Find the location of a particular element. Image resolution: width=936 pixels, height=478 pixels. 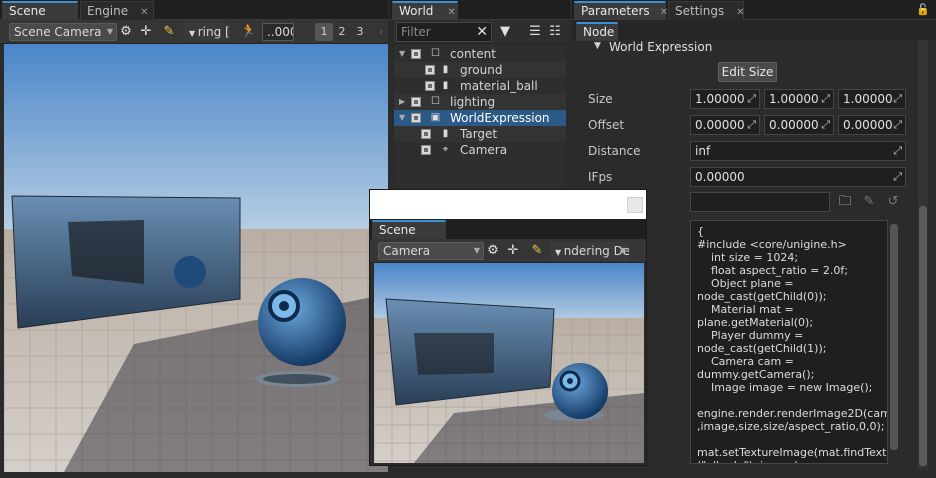

render-mode-select: ▼ ring [ is located at coordinates (207, 32).